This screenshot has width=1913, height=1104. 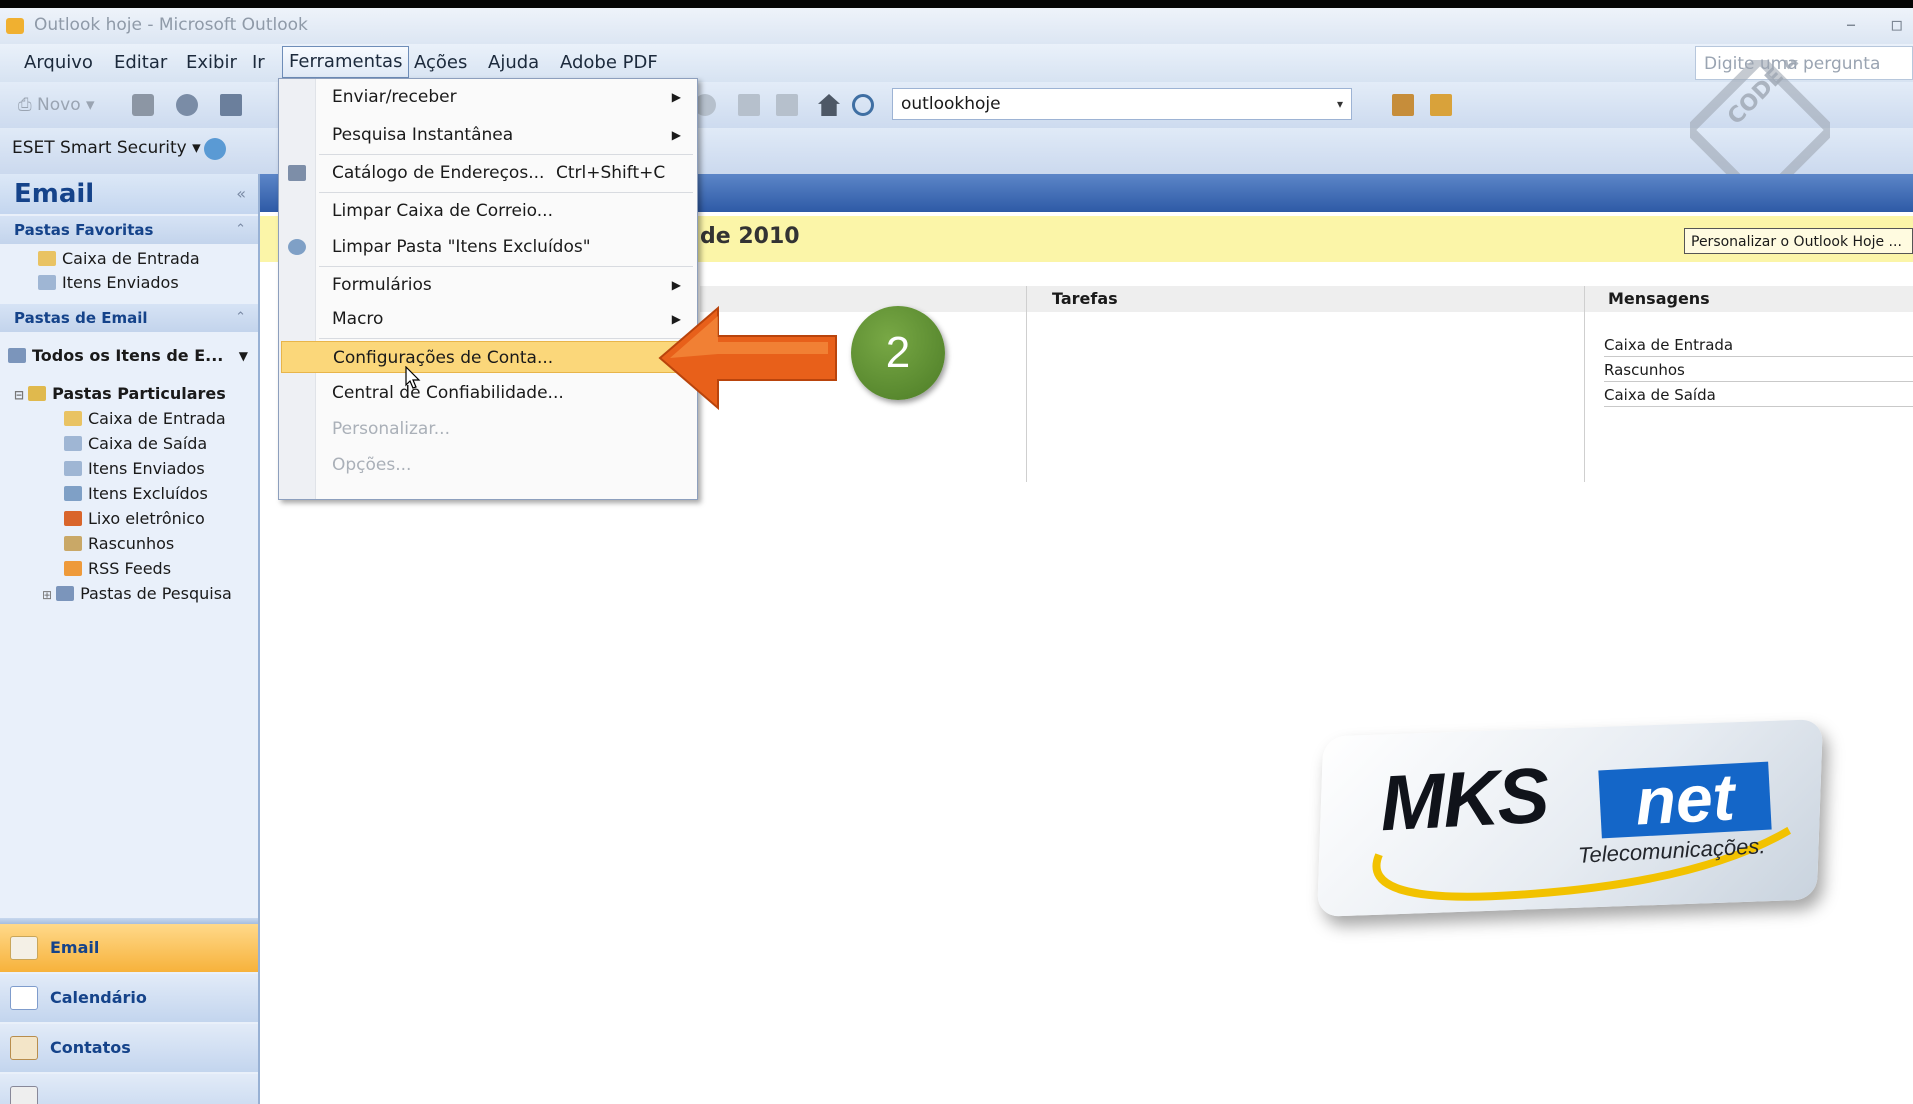 I want to click on folder-drafts-label: Rascunhos, so click(x=131, y=543).